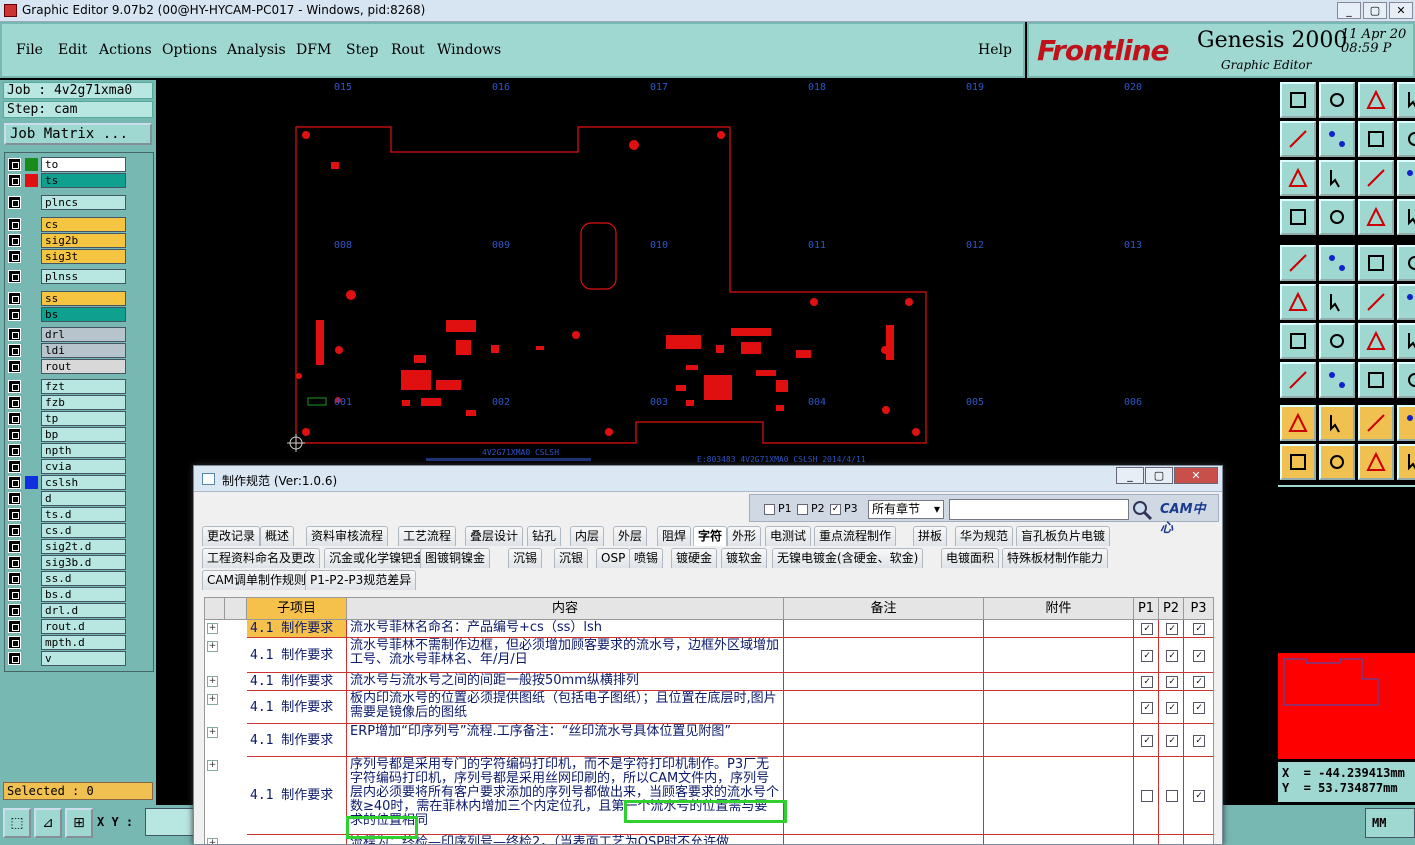 This screenshot has height=845, width=1415. Describe the element at coordinates (1406, 263) in the screenshot. I see `feature-select-icon` at that location.